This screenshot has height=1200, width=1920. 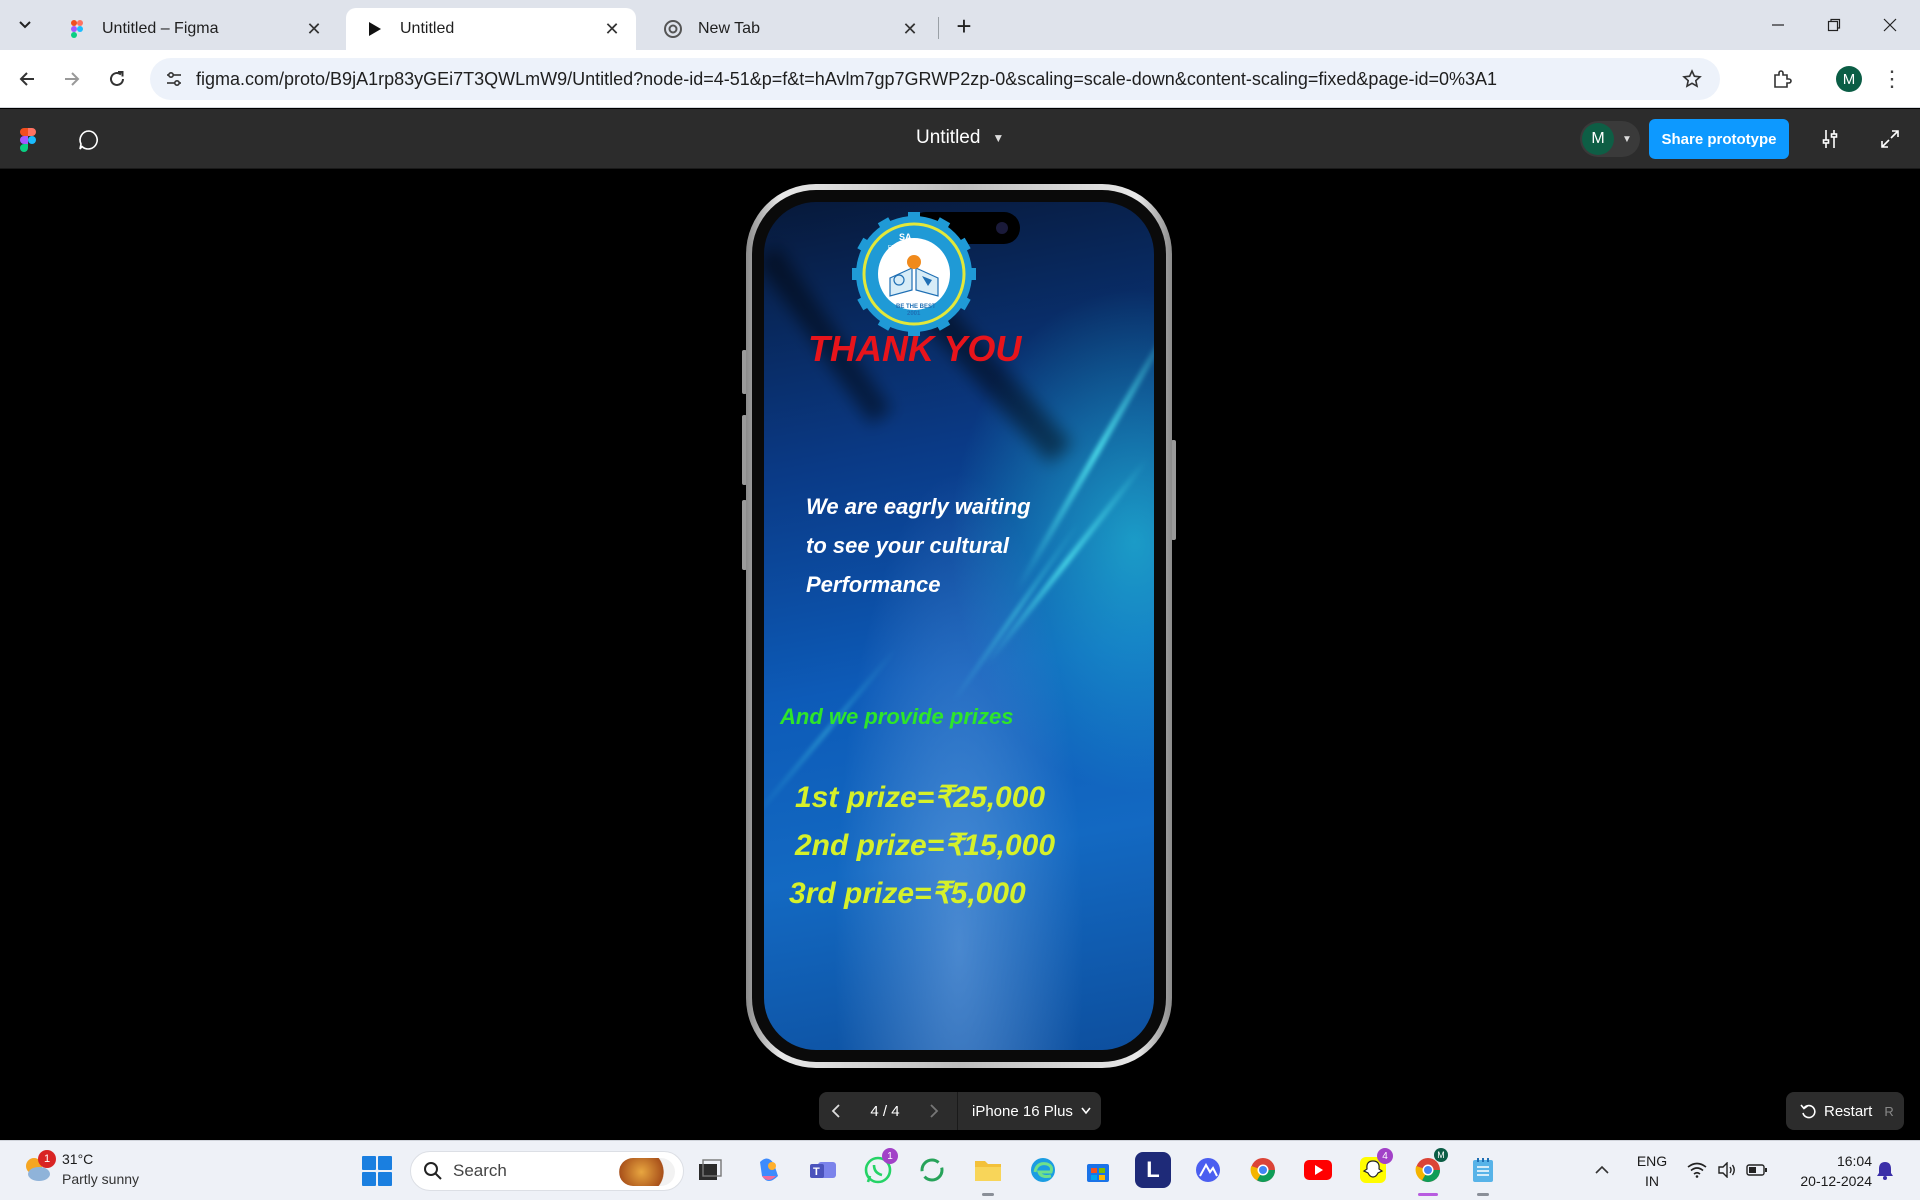 I want to click on back-button, so click(x=27, y=79).